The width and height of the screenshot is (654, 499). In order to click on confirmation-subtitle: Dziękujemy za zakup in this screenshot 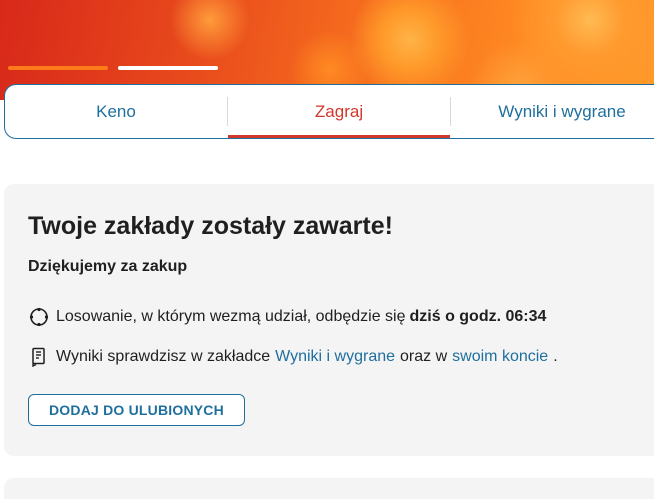, I will do `click(108, 266)`.